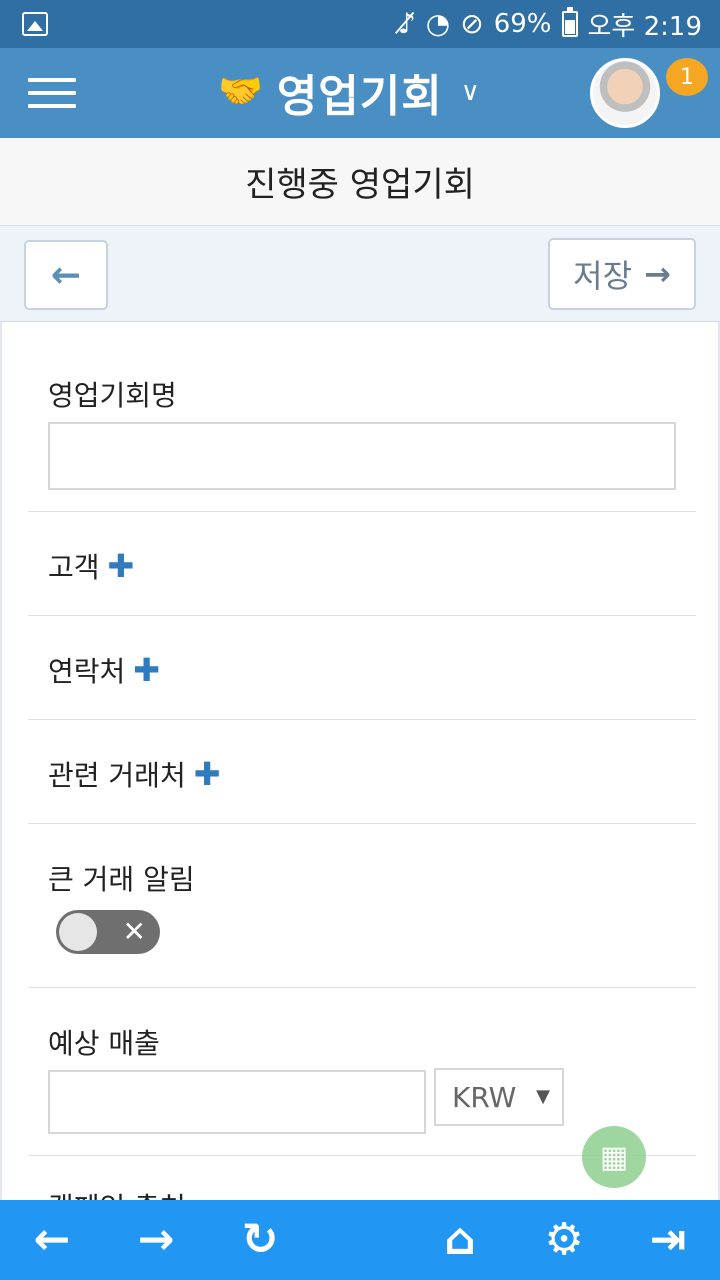 The height and width of the screenshot is (1280, 720). What do you see at coordinates (362, 668) in the screenshot?
I see `contact-section: 연락처 ✚` at bounding box center [362, 668].